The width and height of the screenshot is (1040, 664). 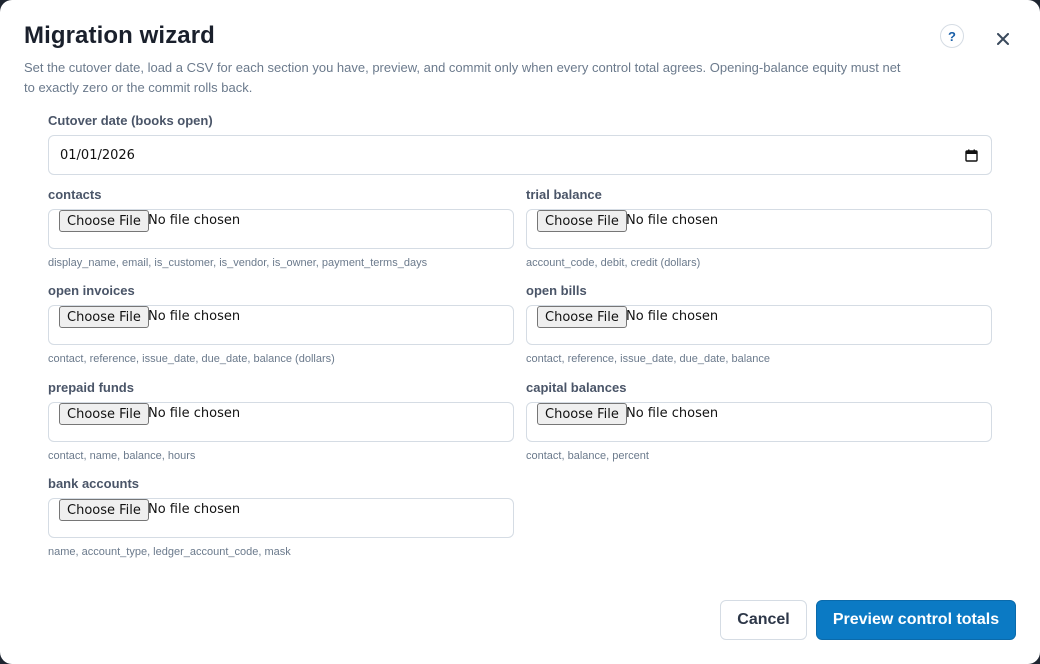 What do you see at coordinates (119, 35) in the screenshot?
I see `dialog-title: Migration wizard` at bounding box center [119, 35].